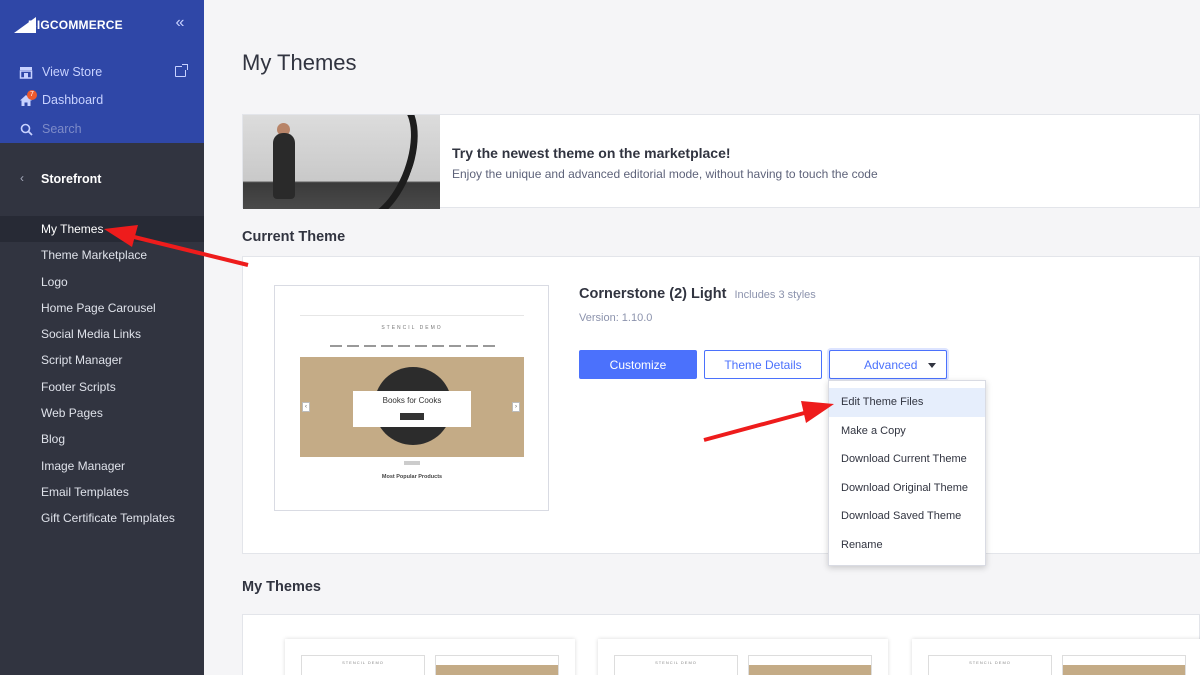 The height and width of the screenshot is (675, 1200). I want to click on sidebar-item-gift-certificate-templates: Gift Certificate Templates, so click(102, 518).